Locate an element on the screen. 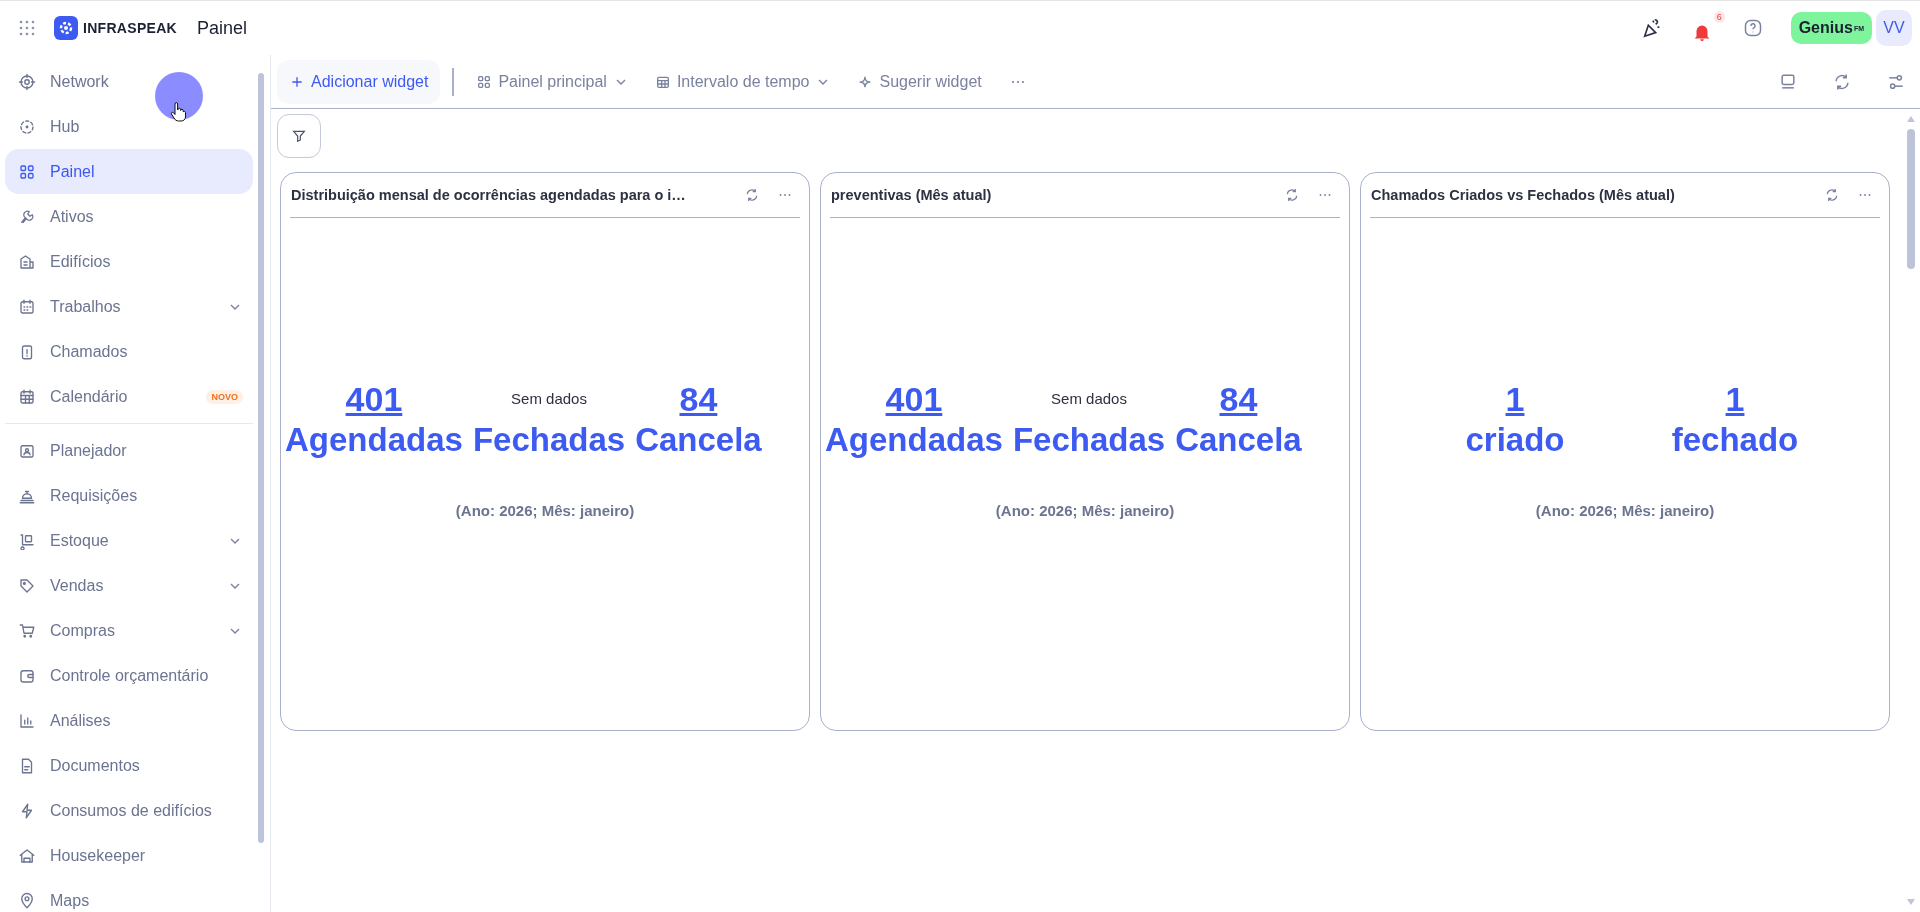 The width and height of the screenshot is (1920, 912). sidebar-item: Trabalhos is located at coordinates (129, 306).